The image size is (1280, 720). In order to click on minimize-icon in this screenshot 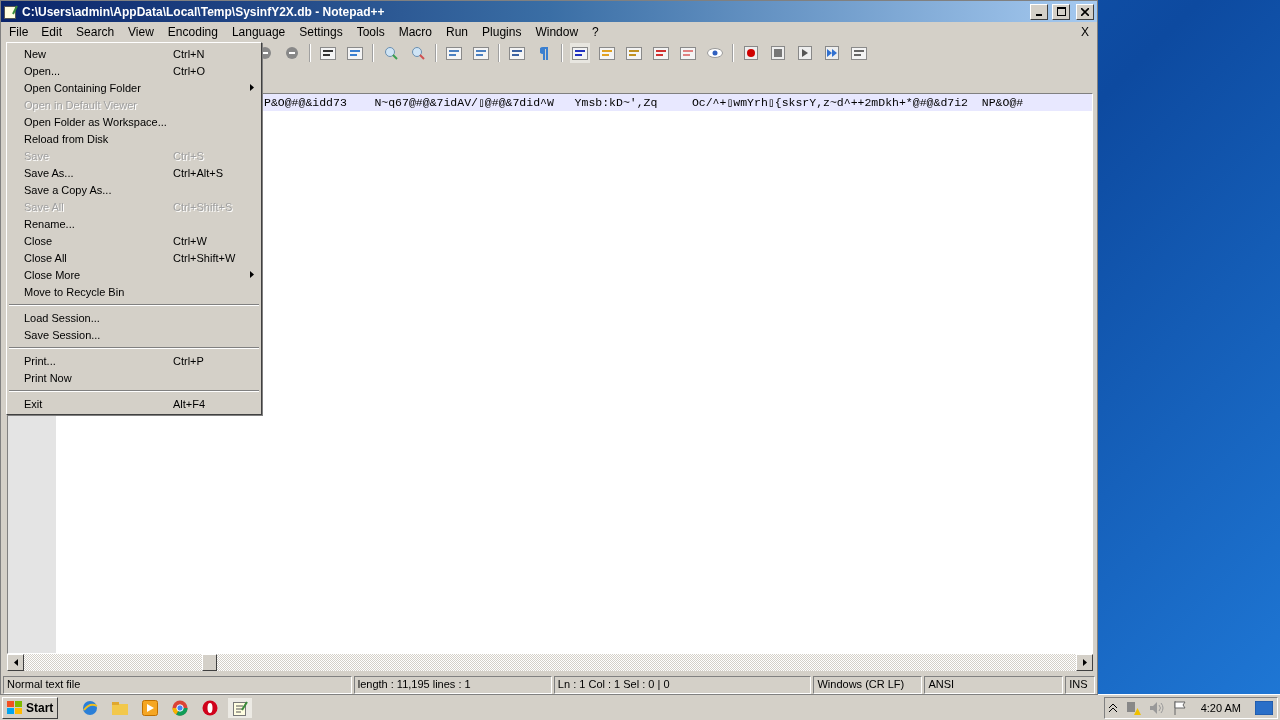, I will do `click(1039, 14)`.